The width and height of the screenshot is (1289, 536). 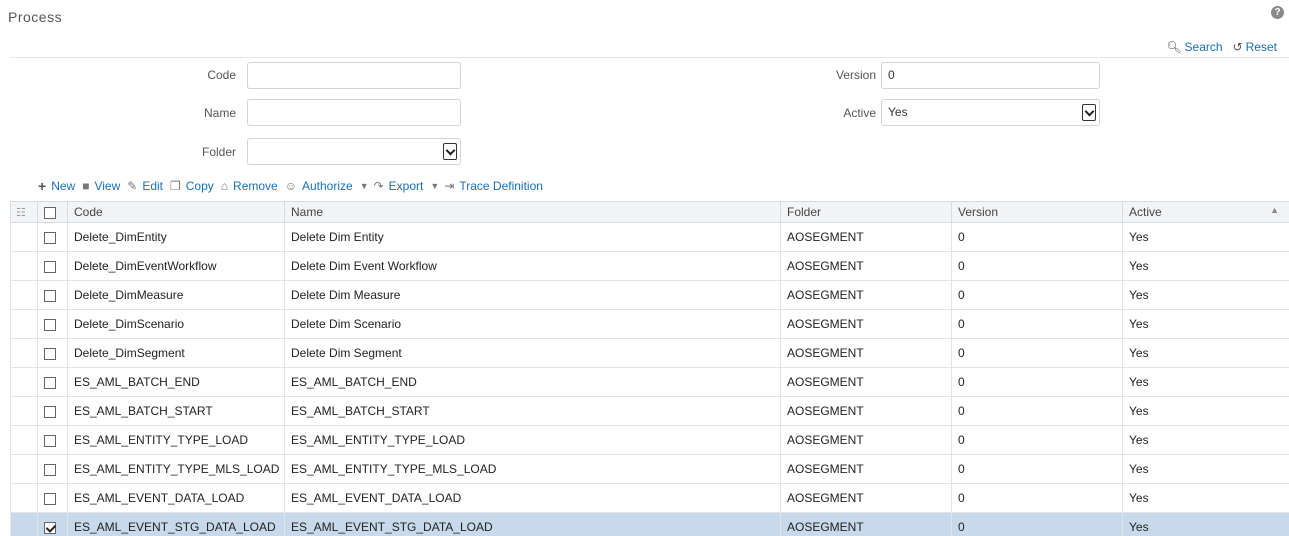 What do you see at coordinates (176, 353) in the screenshot?
I see `cell-code: Delete_DimSegment` at bounding box center [176, 353].